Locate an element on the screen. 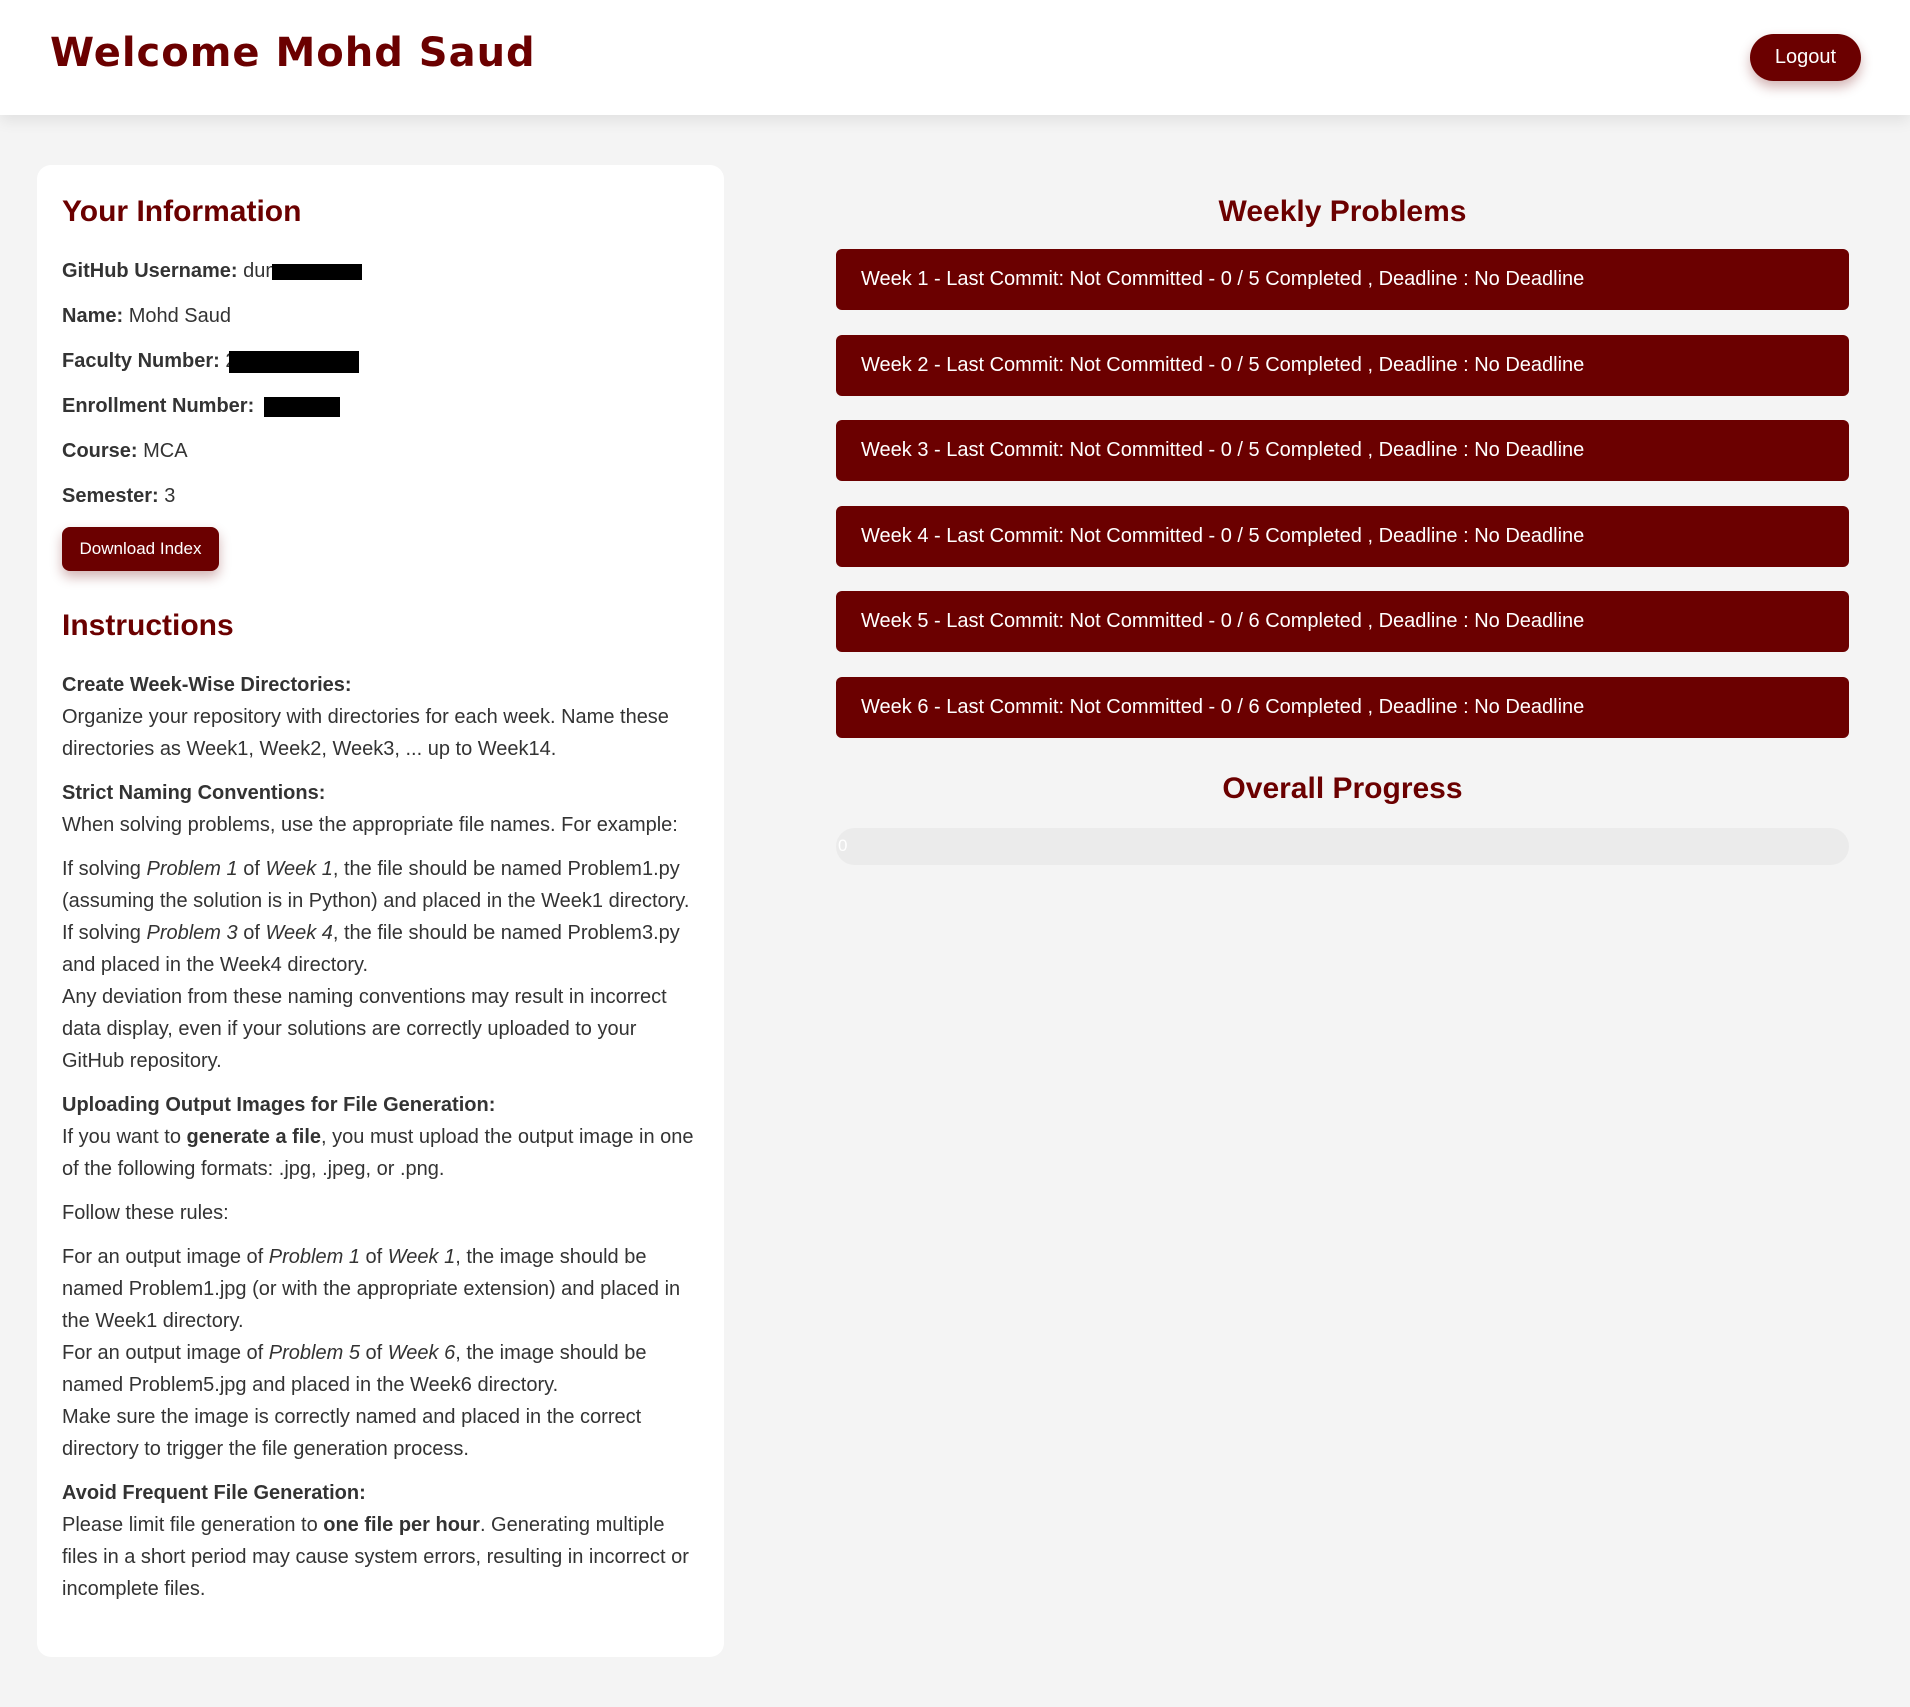 This screenshot has width=1910, height=1707. section-heading: Create Week-Wise Directories: is located at coordinates (207, 685).